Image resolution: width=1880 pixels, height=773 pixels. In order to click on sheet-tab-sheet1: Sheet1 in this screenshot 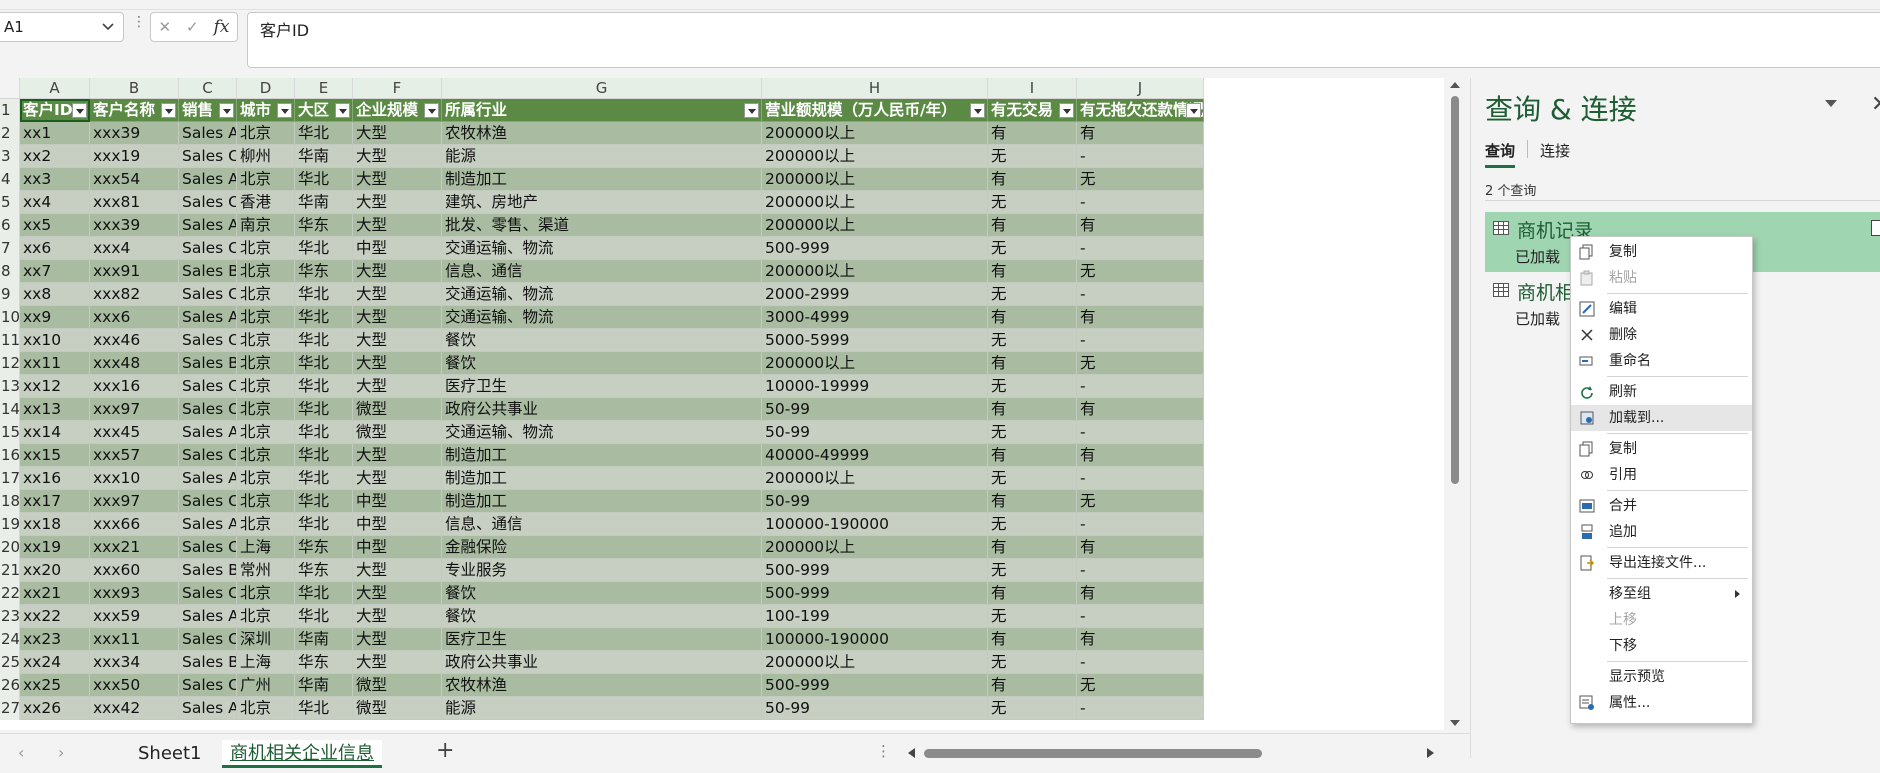, I will do `click(170, 754)`.